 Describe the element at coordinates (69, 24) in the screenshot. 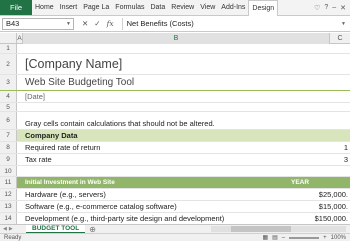

I see `chevron-down-icon: ▼` at that location.